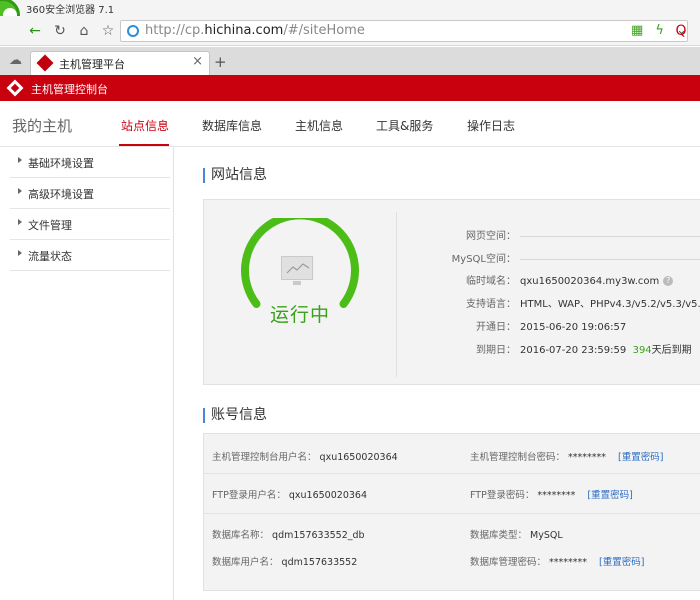 The image size is (700, 600). What do you see at coordinates (220, 62) in the screenshot?
I see `new-tab-button: +` at bounding box center [220, 62].